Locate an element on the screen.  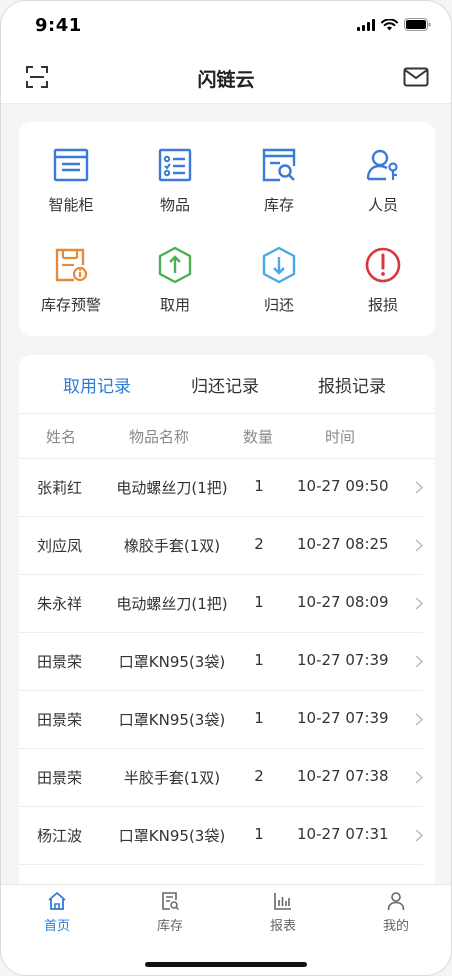
tab-reports: 报表 is located at coordinates (283, 912).